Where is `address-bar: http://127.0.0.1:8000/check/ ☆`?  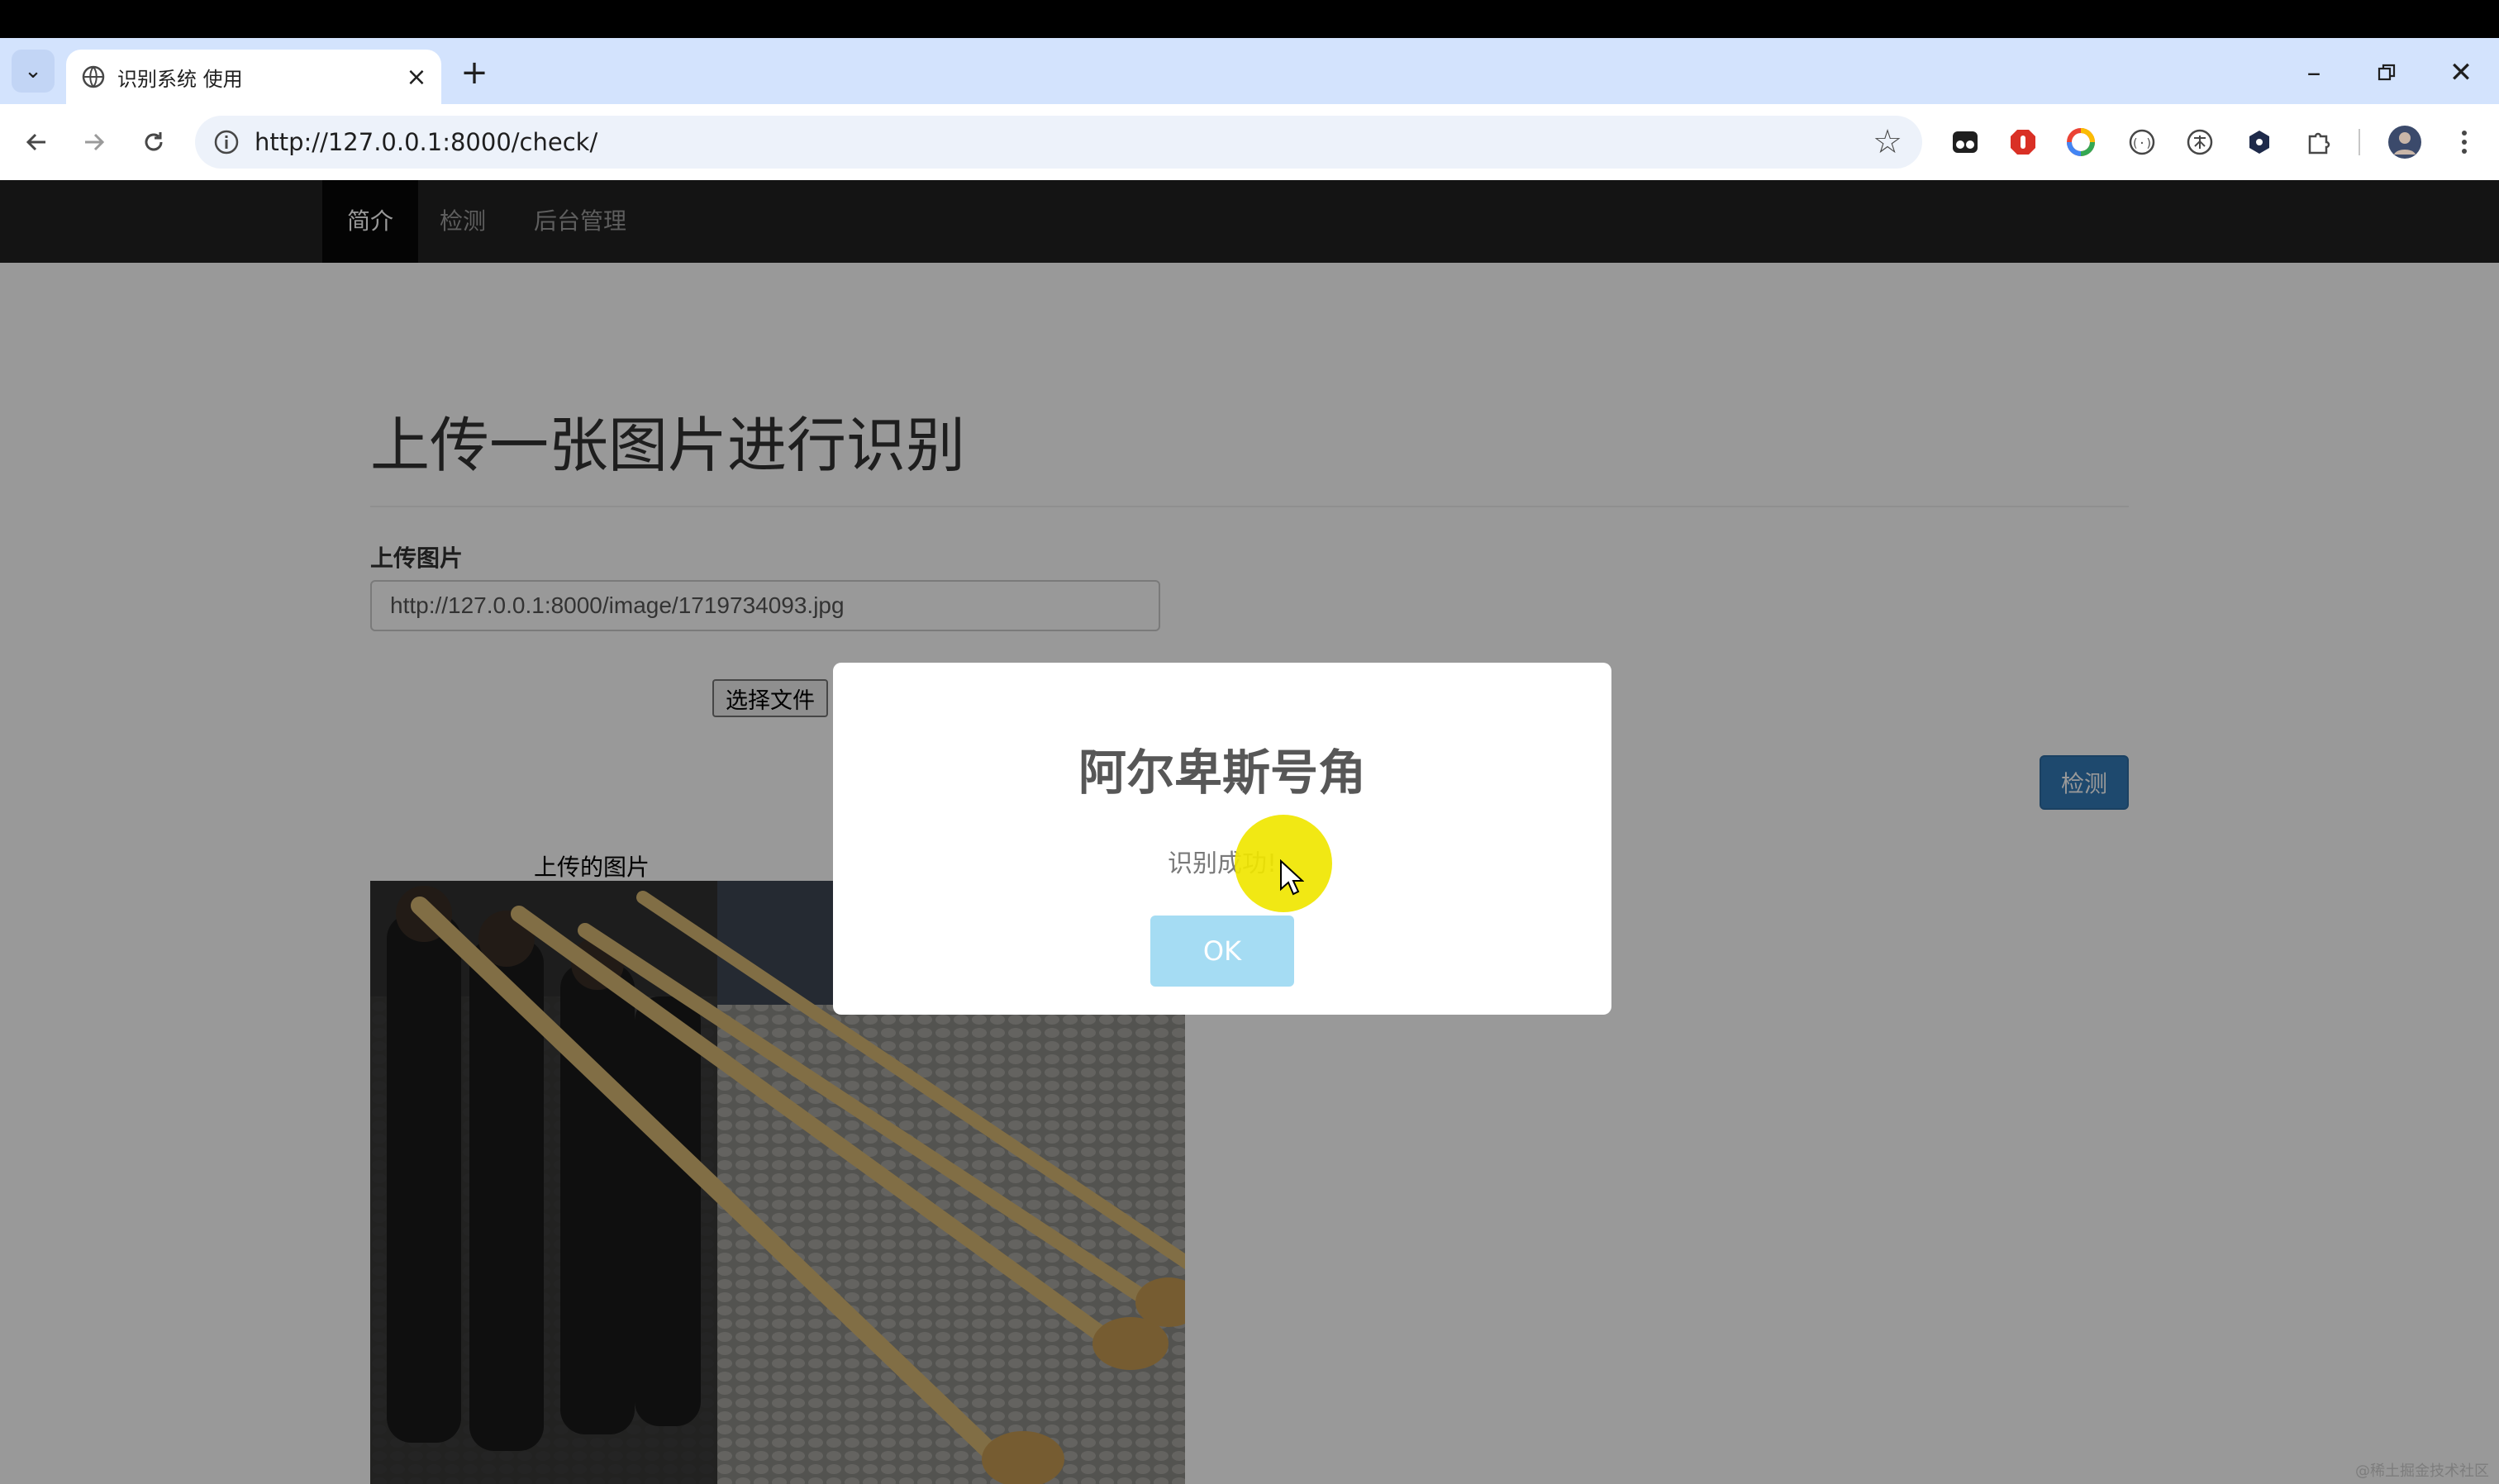
address-bar: http://127.0.0.1:8000/check/ ☆ is located at coordinates (1058, 142).